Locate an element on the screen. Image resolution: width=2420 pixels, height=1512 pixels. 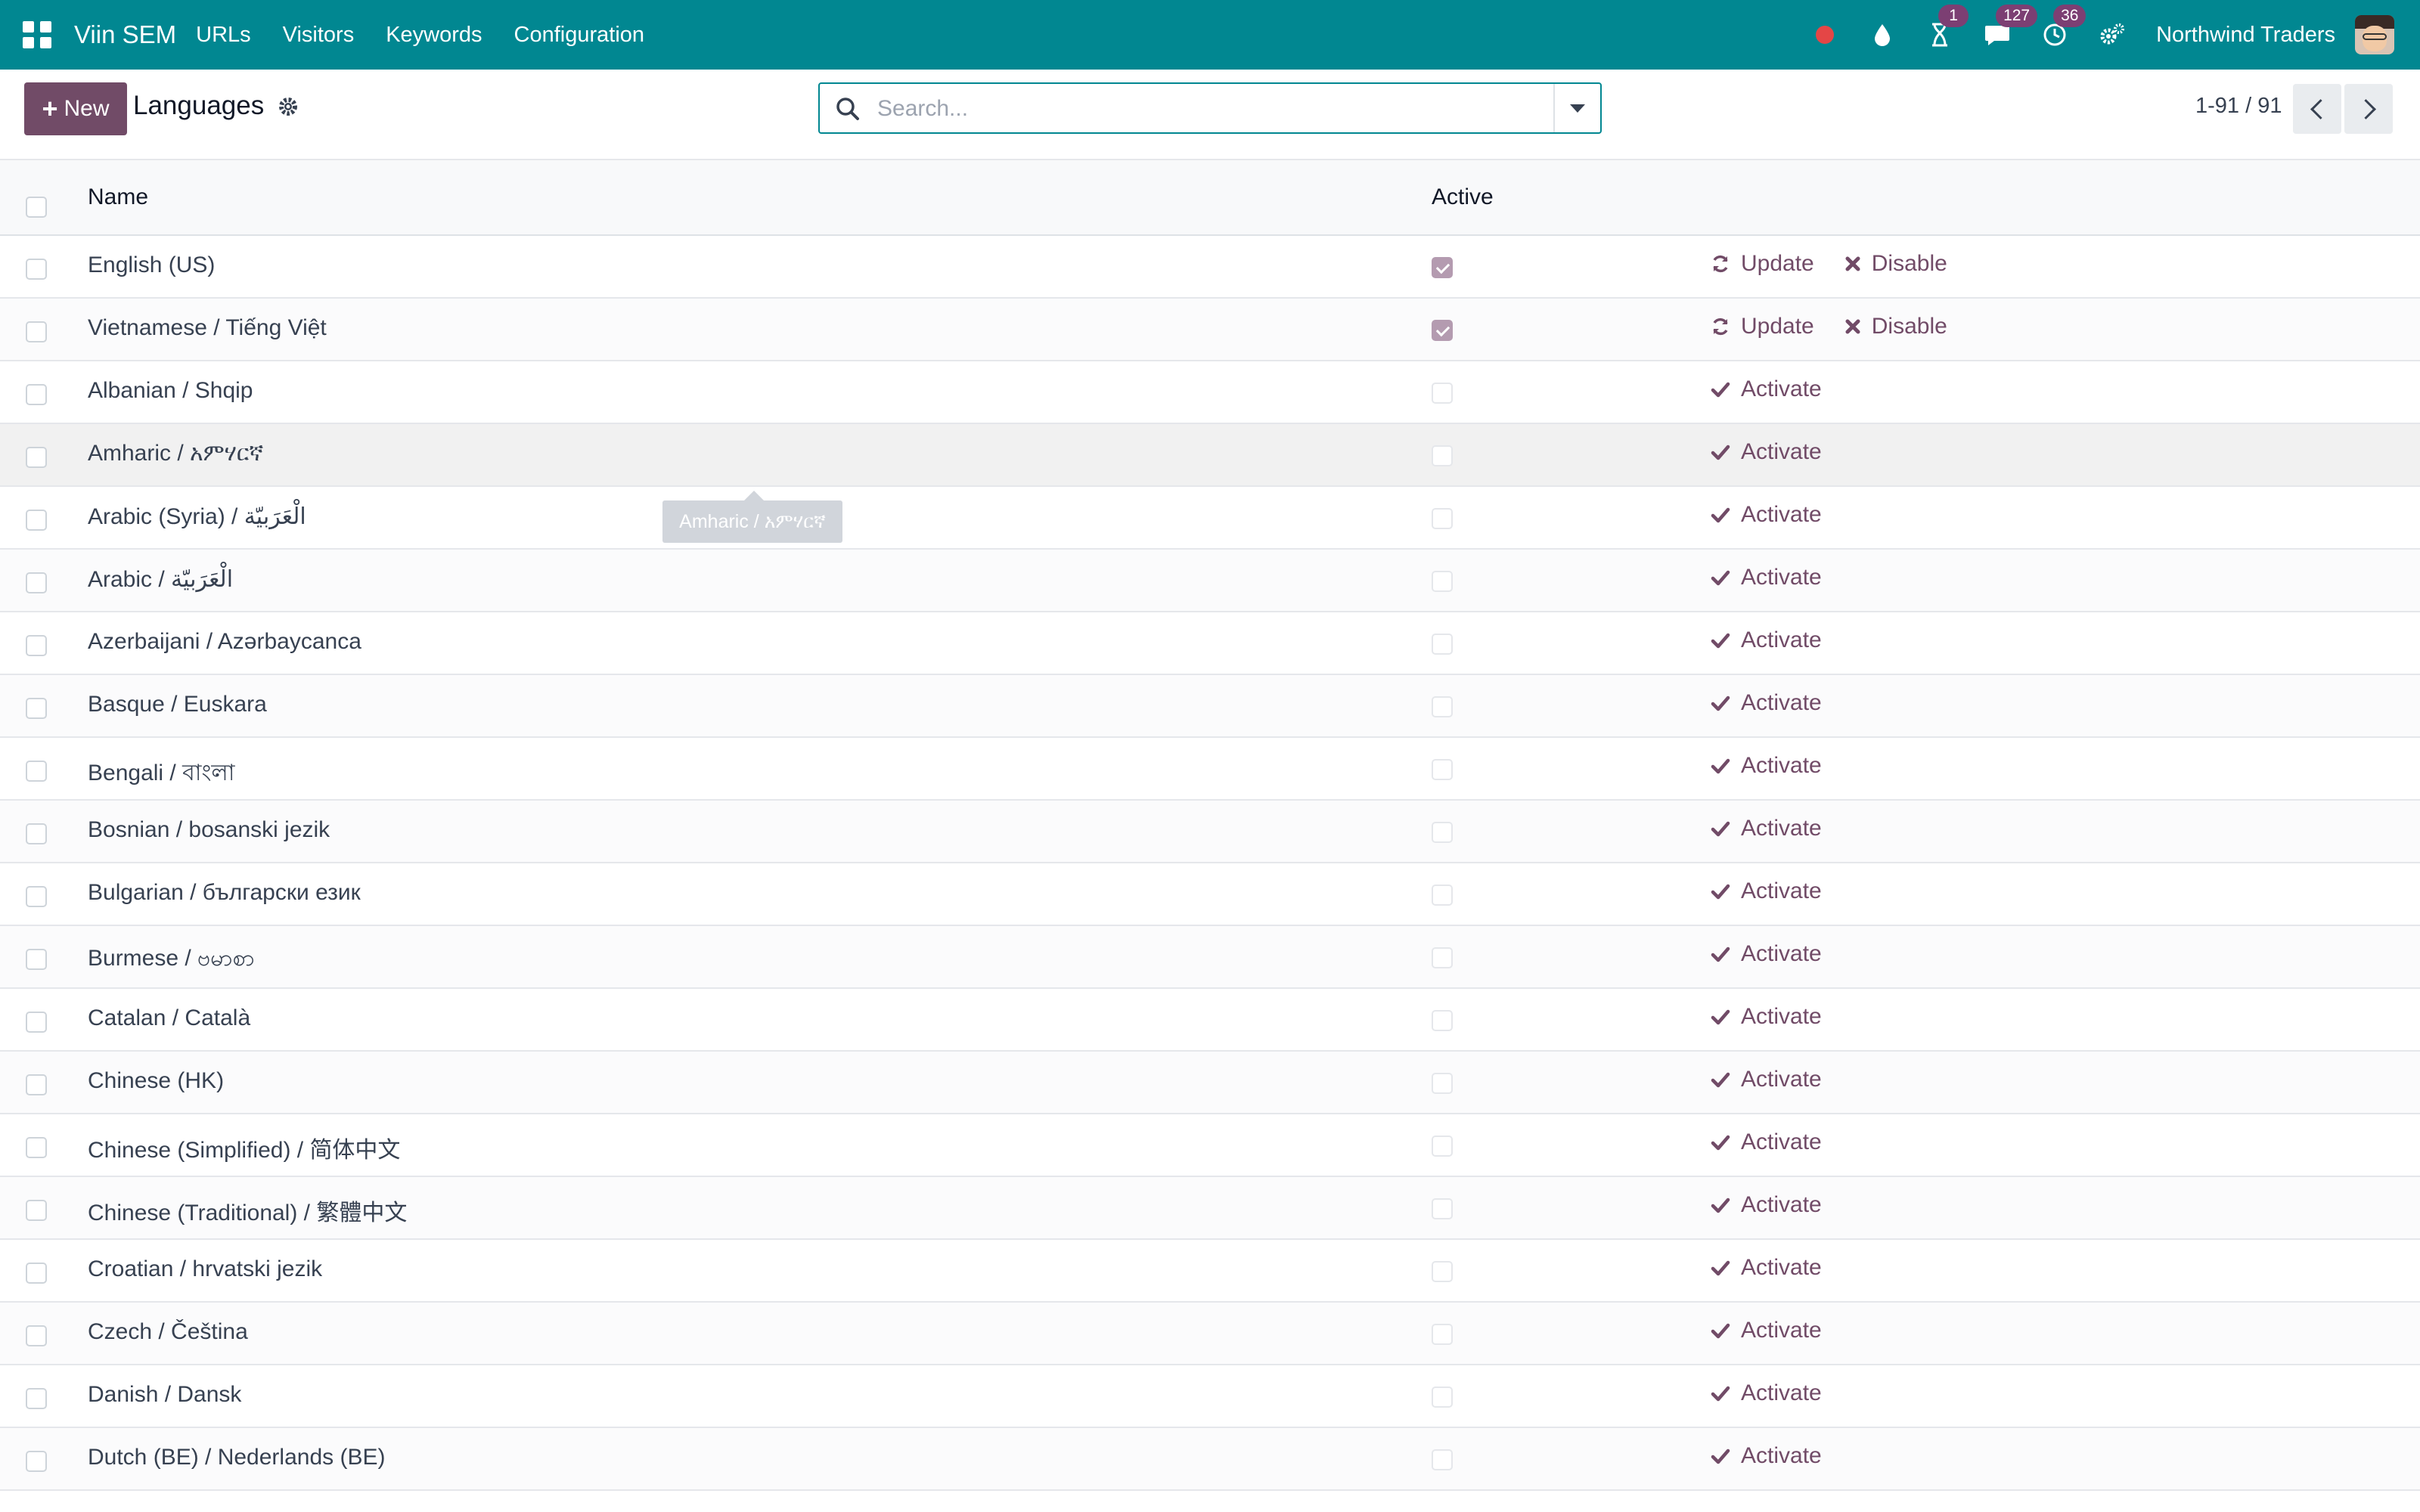
column-header-name: Name is located at coordinates (118, 197).